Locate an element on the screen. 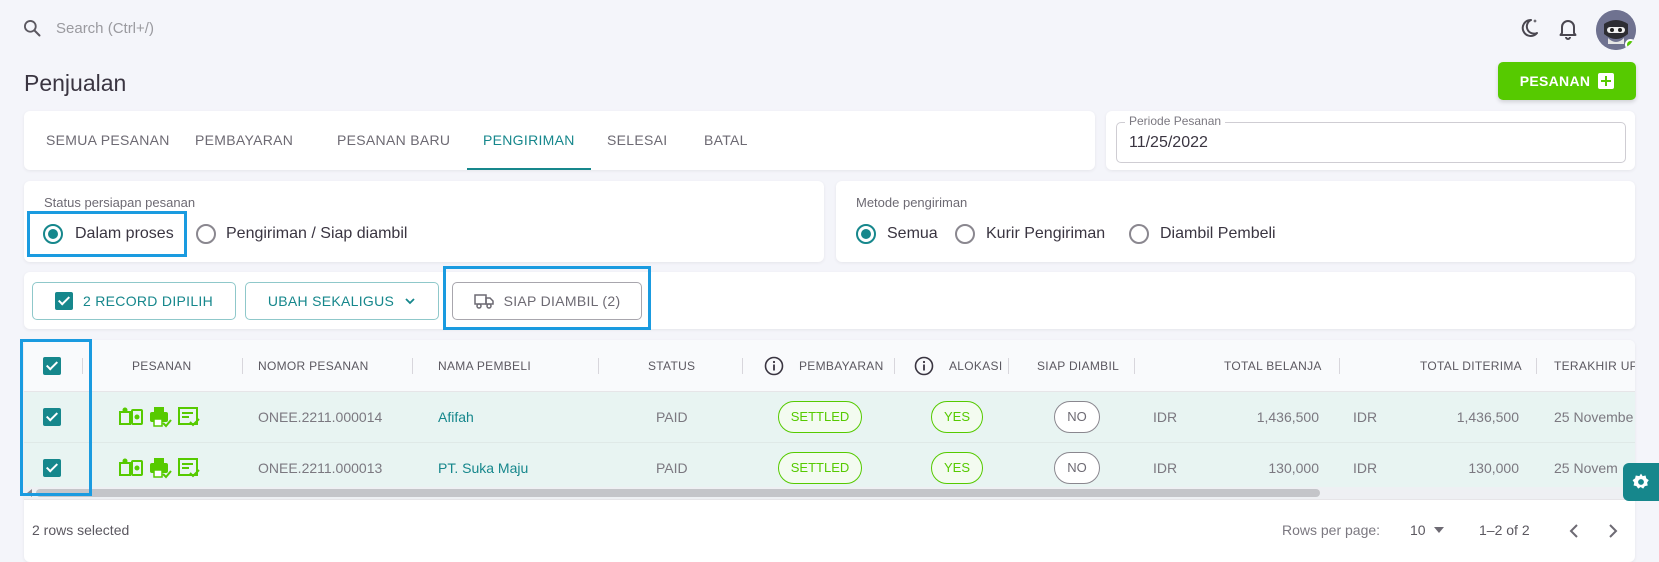  gear-icon is located at coordinates (1641, 482).